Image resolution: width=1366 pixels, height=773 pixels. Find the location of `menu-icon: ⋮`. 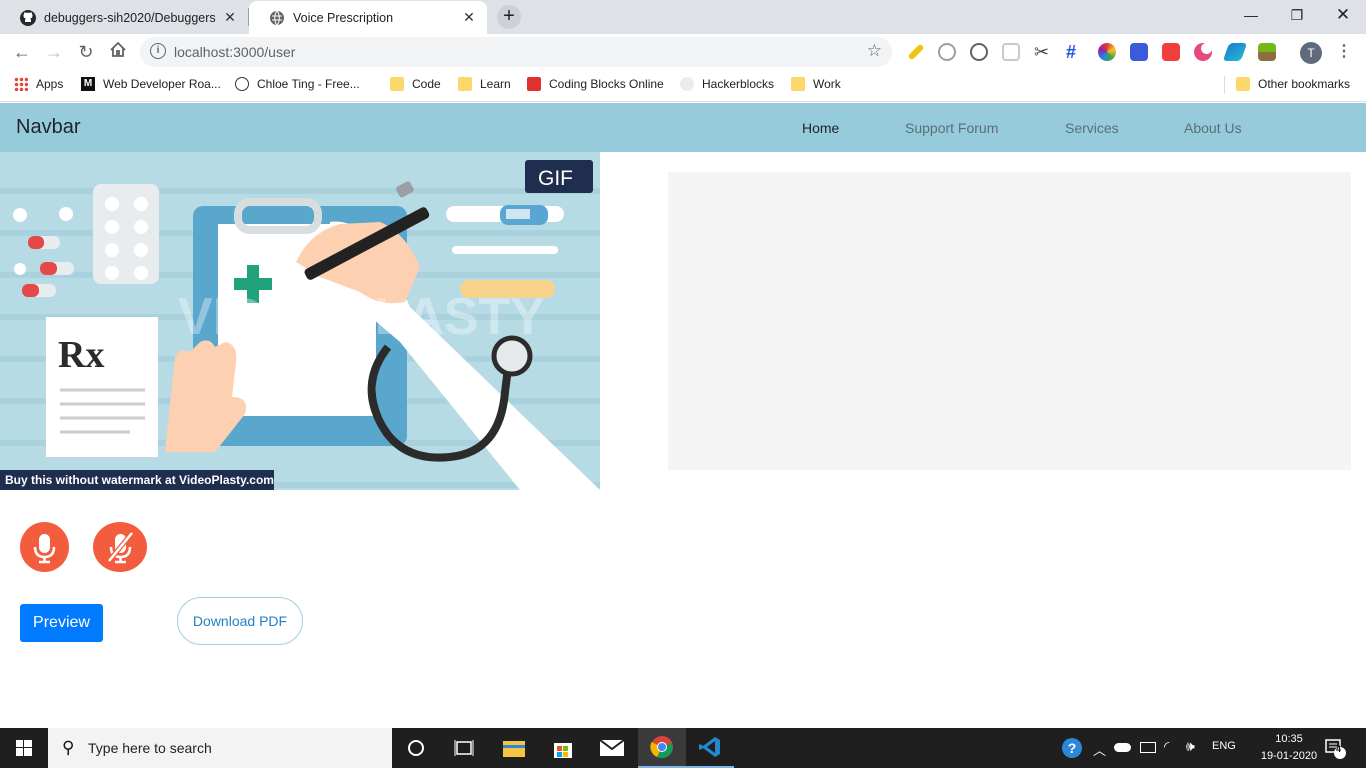

menu-icon: ⋮ is located at coordinates (1344, 51).